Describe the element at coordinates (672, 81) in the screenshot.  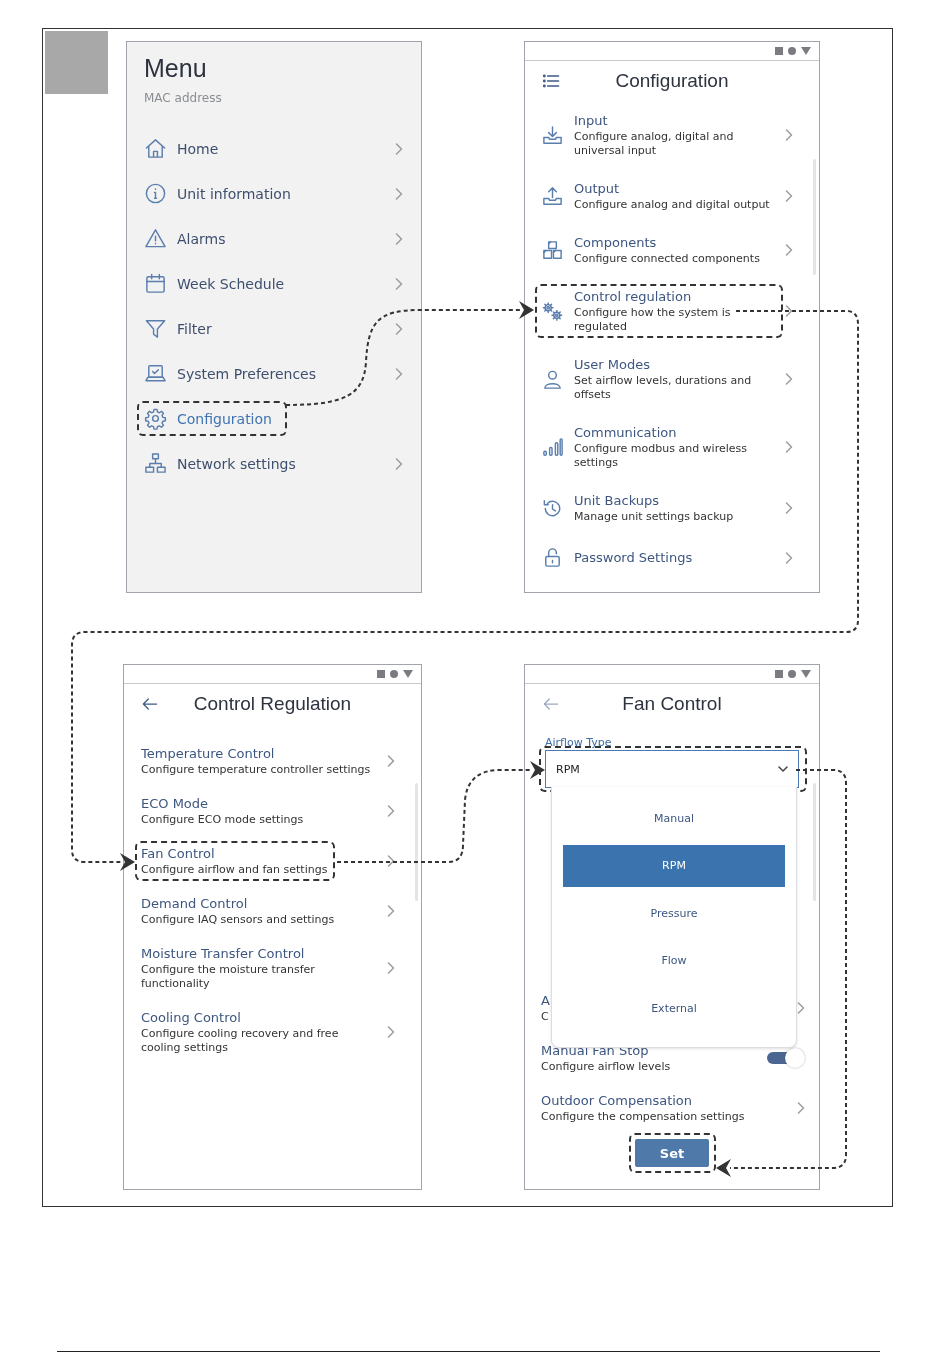
I see `screen-title: Configuration` at that location.